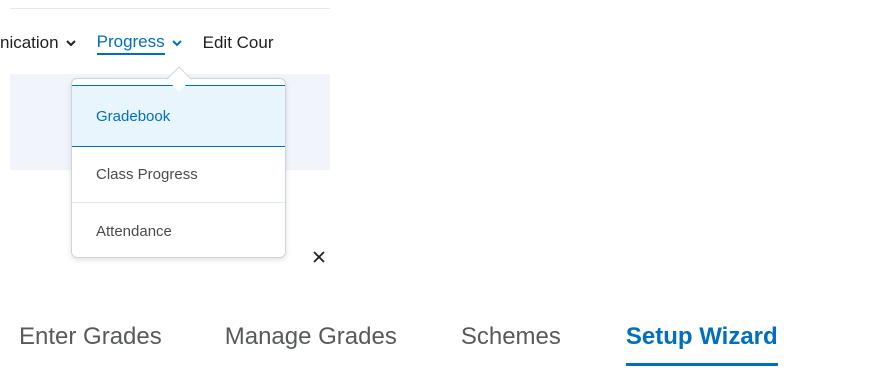 This screenshot has width=876, height=370. I want to click on tab-setup-wizard: Setup Wizard, so click(701, 338).